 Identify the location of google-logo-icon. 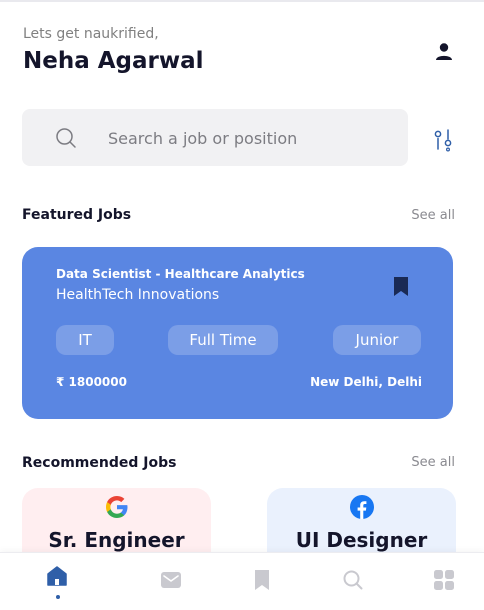
(116, 507).